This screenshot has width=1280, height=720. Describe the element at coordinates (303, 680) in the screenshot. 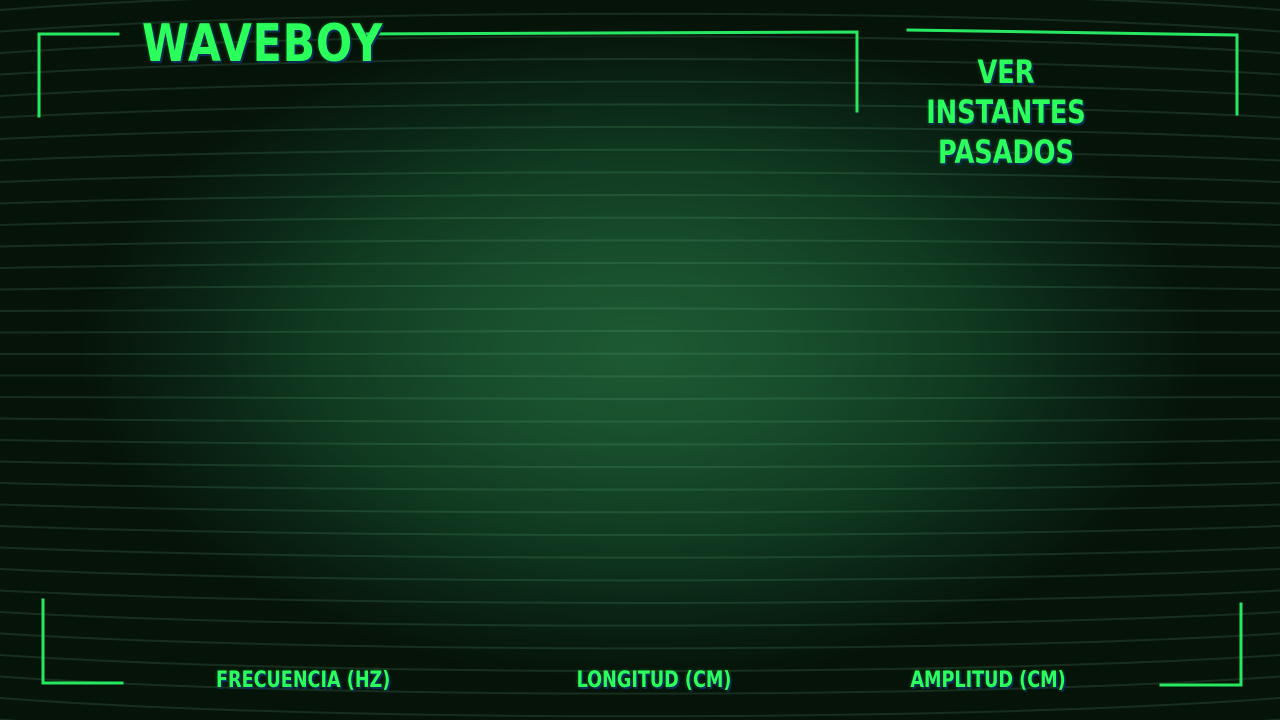

I see `frequency-label: FRECUENCIA (HZ)` at that location.